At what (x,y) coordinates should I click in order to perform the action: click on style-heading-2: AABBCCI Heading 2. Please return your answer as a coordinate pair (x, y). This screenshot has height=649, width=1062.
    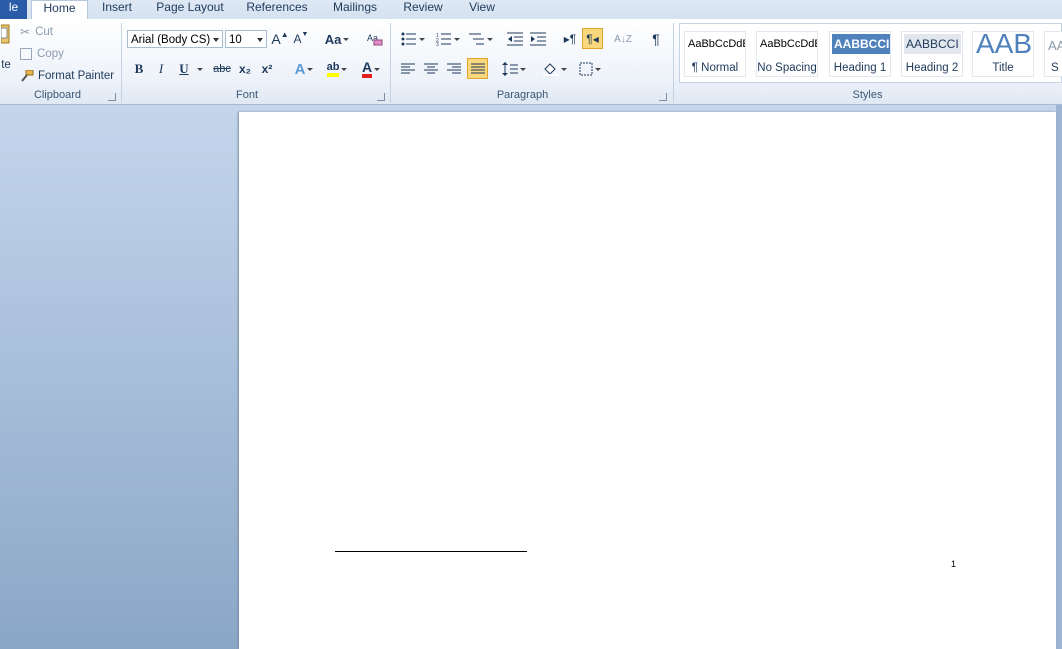
    Looking at the image, I should click on (932, 54).